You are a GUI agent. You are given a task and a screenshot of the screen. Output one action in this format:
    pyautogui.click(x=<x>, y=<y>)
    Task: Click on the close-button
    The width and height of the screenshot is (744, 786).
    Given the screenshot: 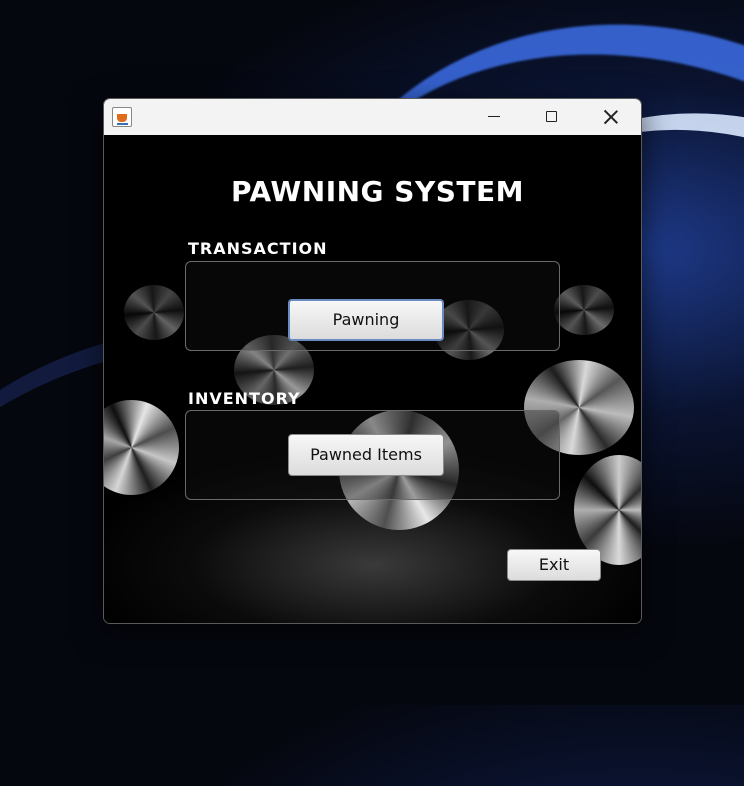 What is the action you would take?
    pyautogui.click(x=611, y=117)
    